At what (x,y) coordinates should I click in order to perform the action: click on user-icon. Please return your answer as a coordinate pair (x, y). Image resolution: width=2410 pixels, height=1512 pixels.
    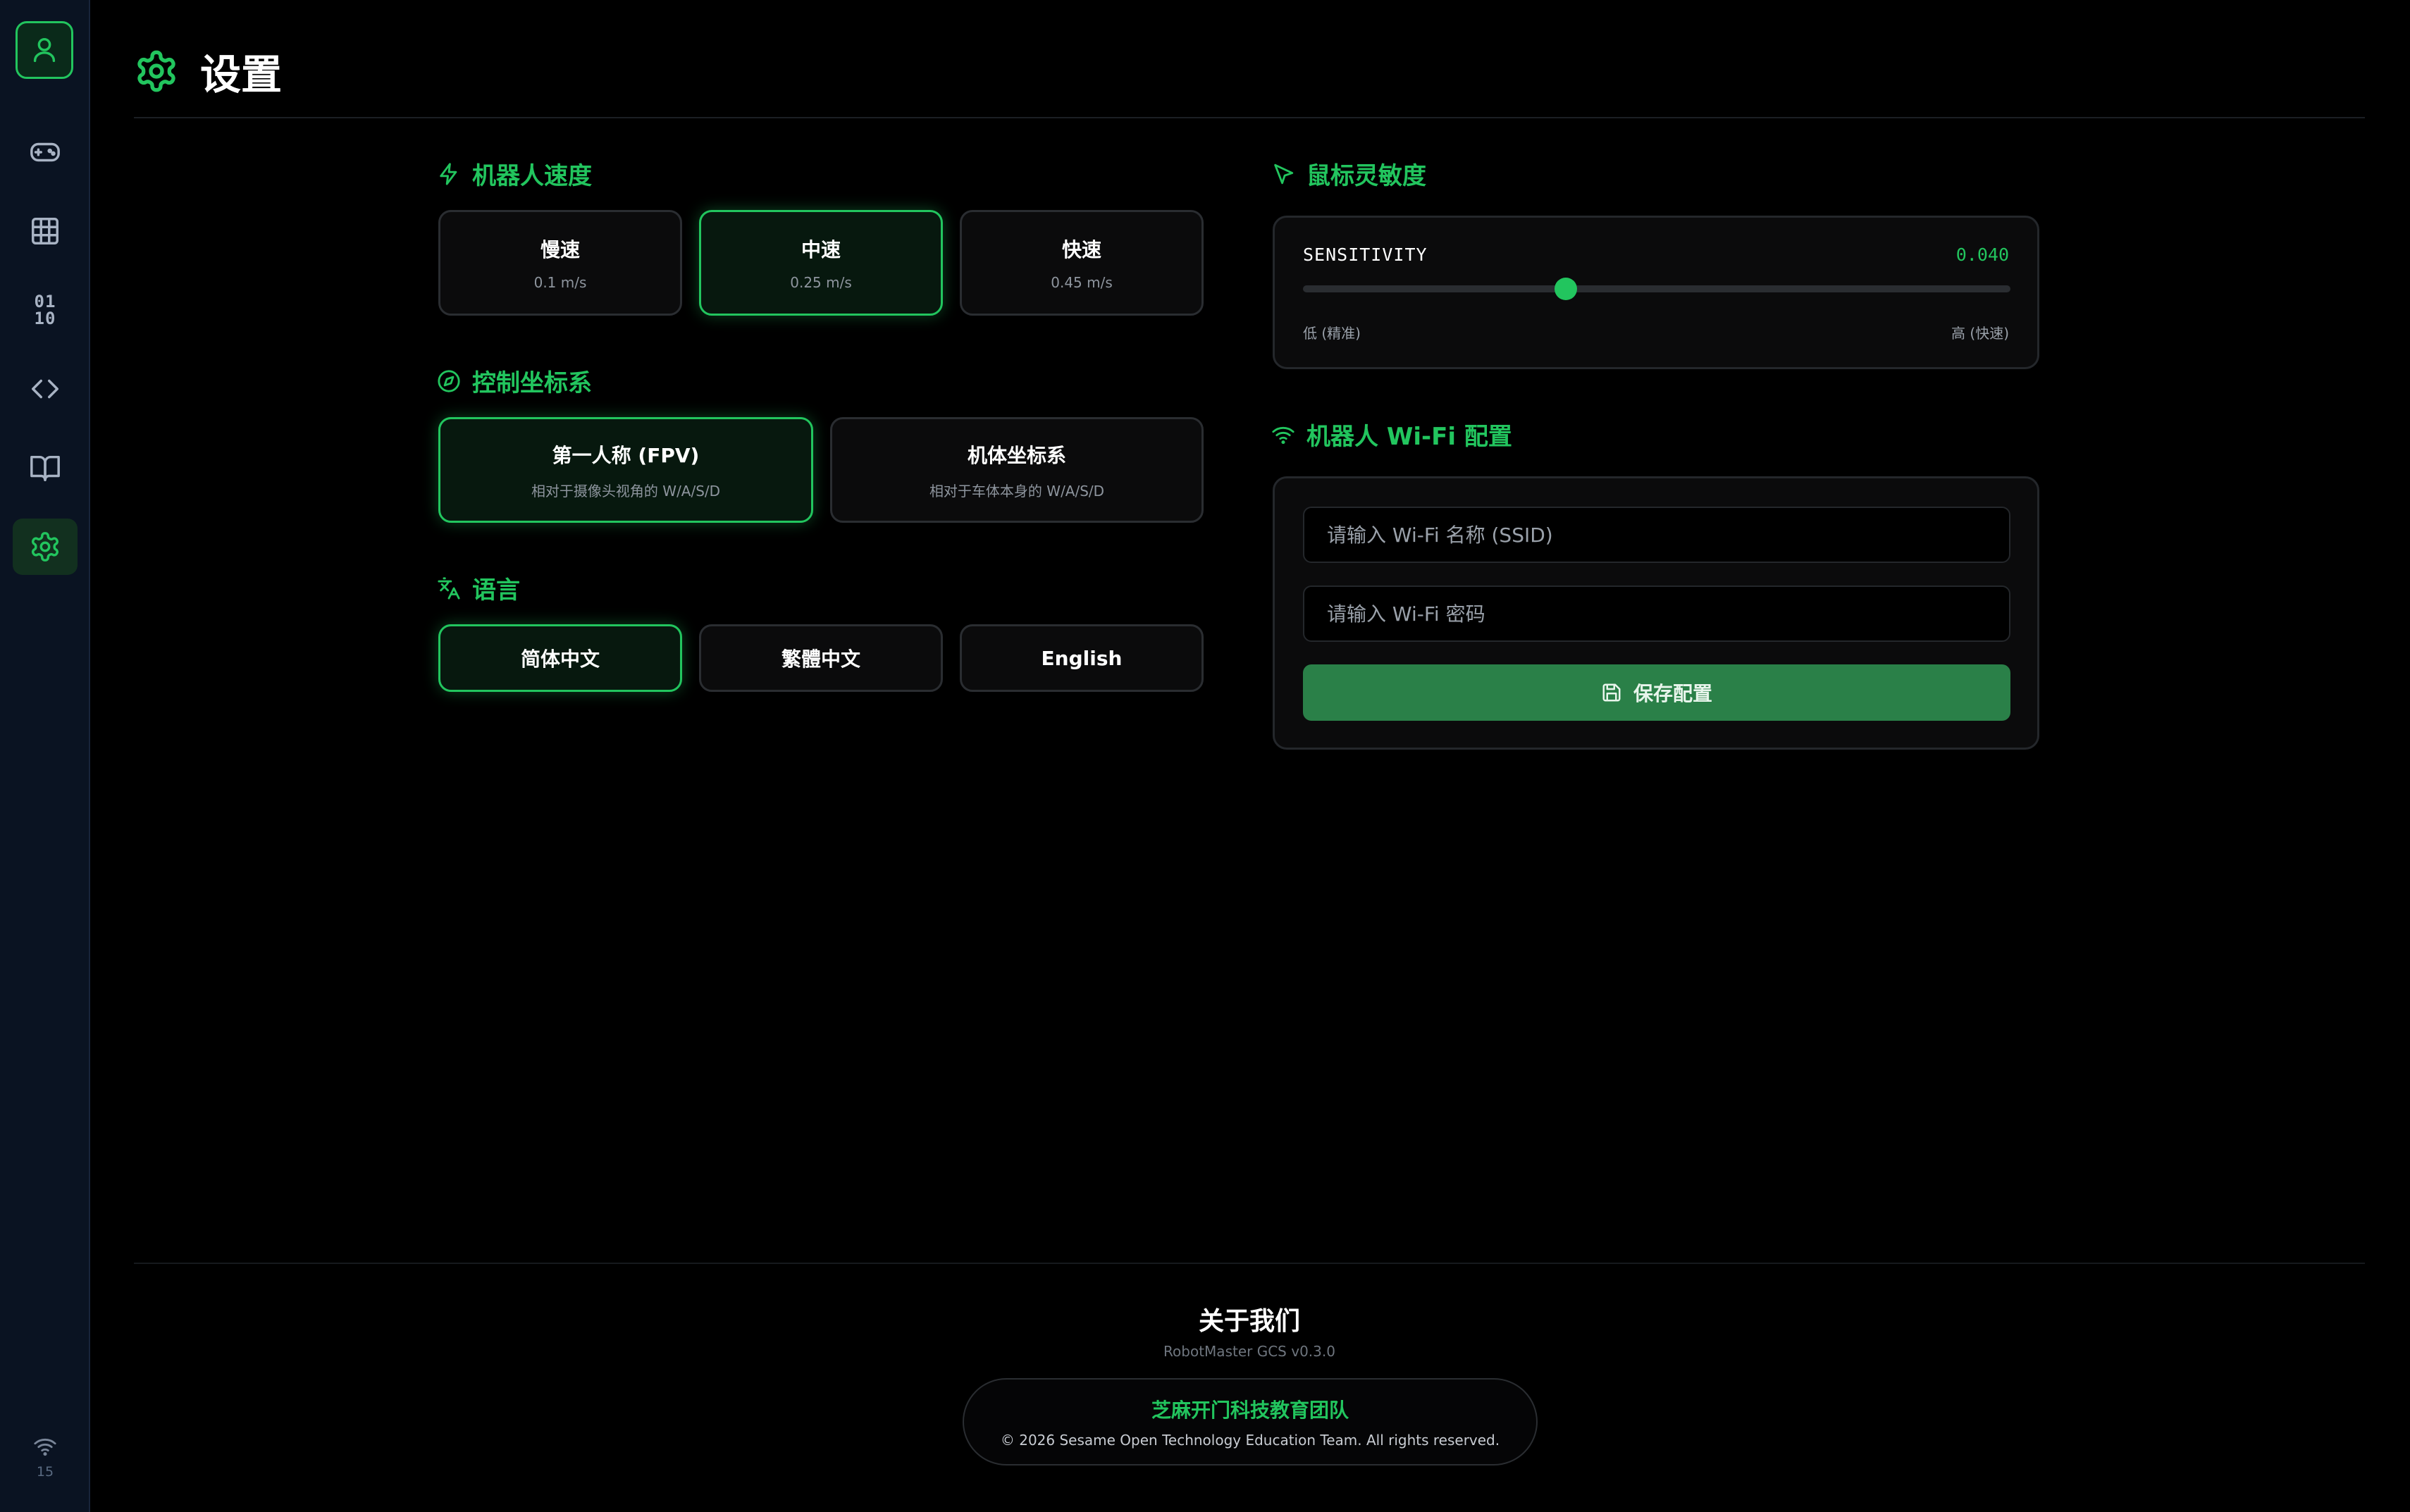
    Looking at the image, I should click on (44, 50).